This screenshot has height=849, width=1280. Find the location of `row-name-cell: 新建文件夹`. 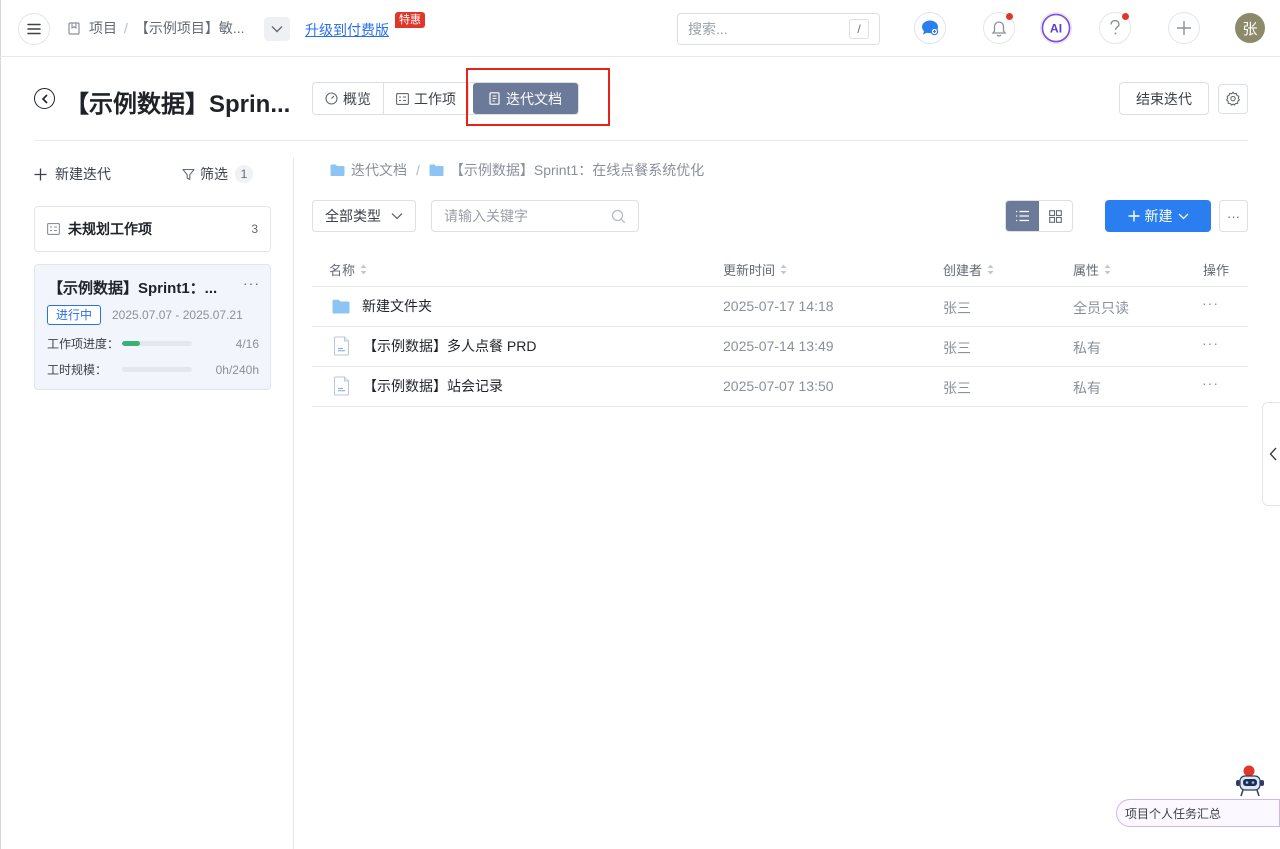

row-name-cell: 新建文件夹 is located at coordinates (382, 306).